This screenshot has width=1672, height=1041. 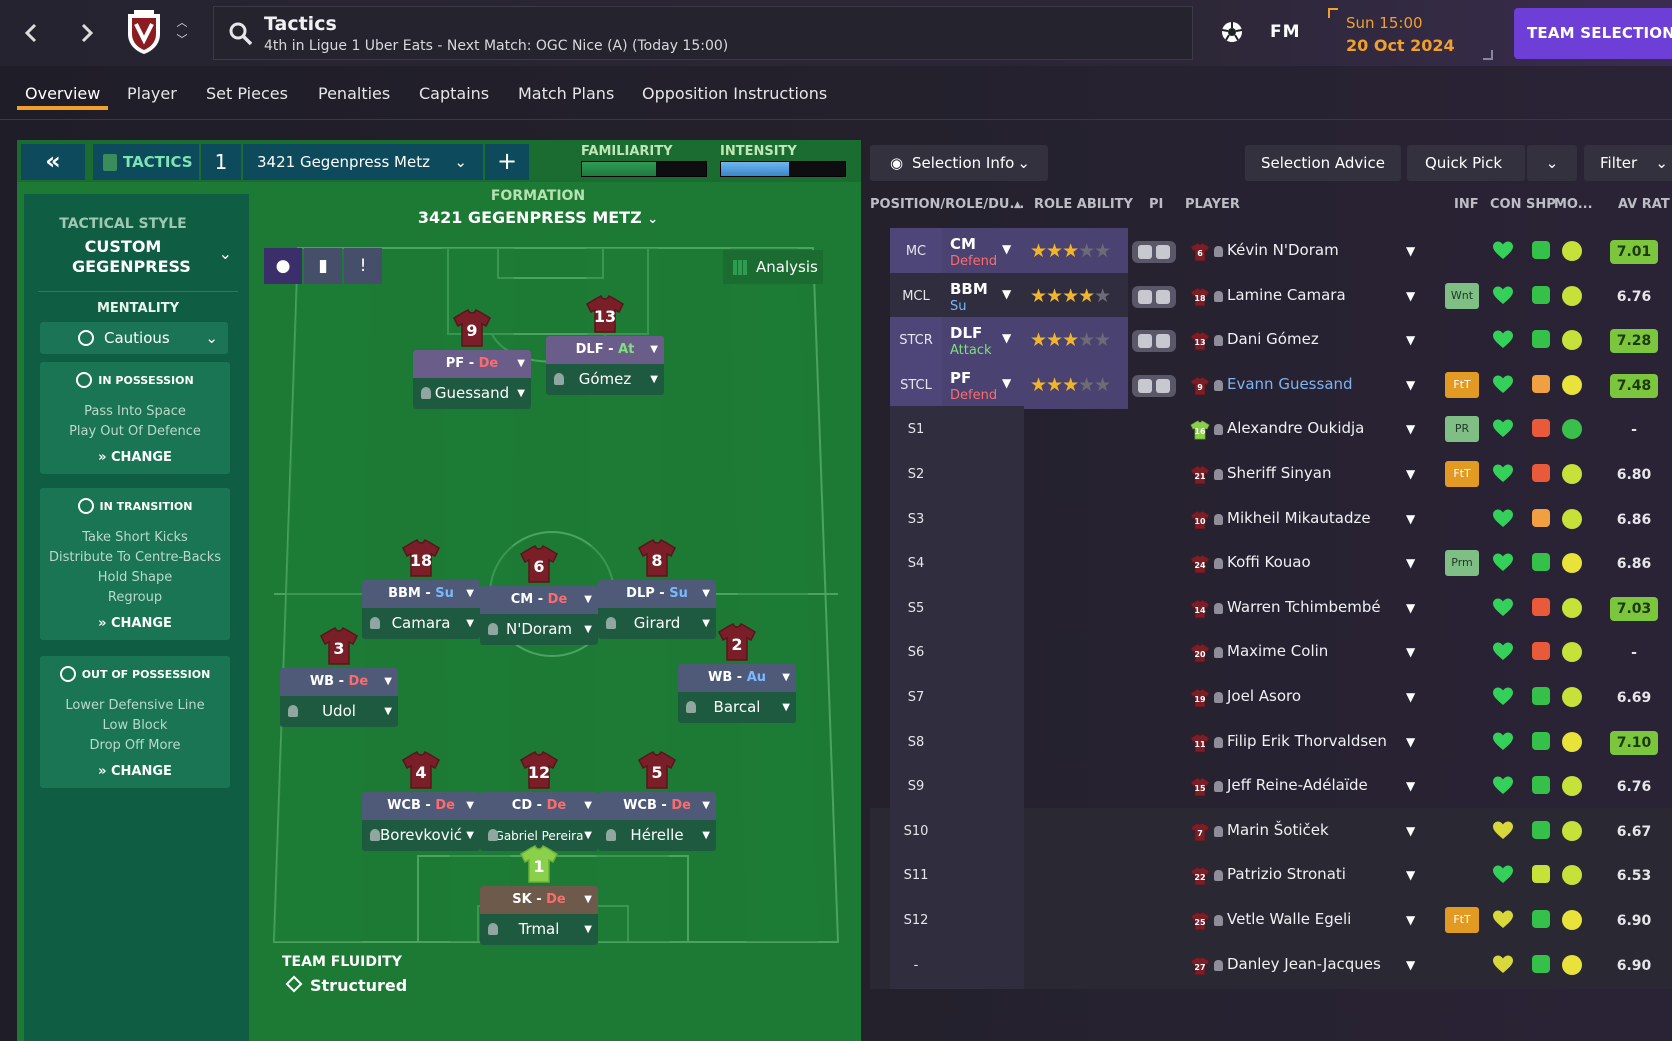 I want to click on player-role: BBM - Su ▼, so click(x=421, y=594).